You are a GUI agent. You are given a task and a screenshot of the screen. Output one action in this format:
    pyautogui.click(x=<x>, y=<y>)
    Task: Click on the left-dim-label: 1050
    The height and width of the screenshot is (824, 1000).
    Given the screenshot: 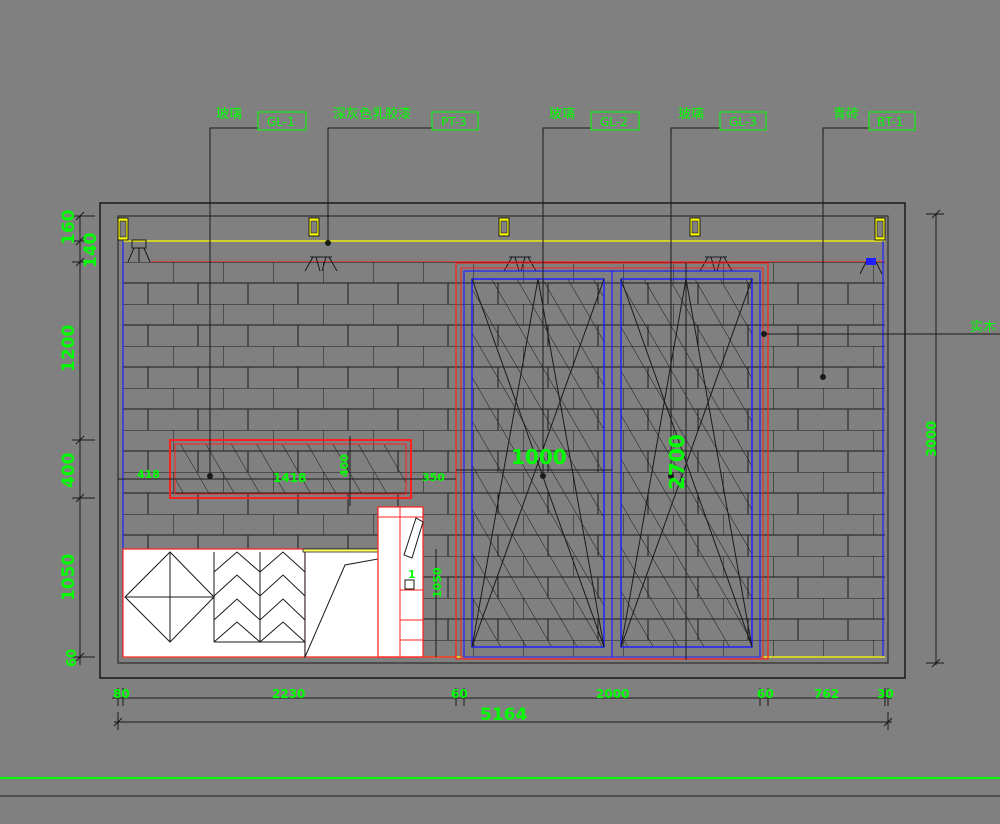 What is the action you would take?
    pyautogui.click(x=69, y=577)
    